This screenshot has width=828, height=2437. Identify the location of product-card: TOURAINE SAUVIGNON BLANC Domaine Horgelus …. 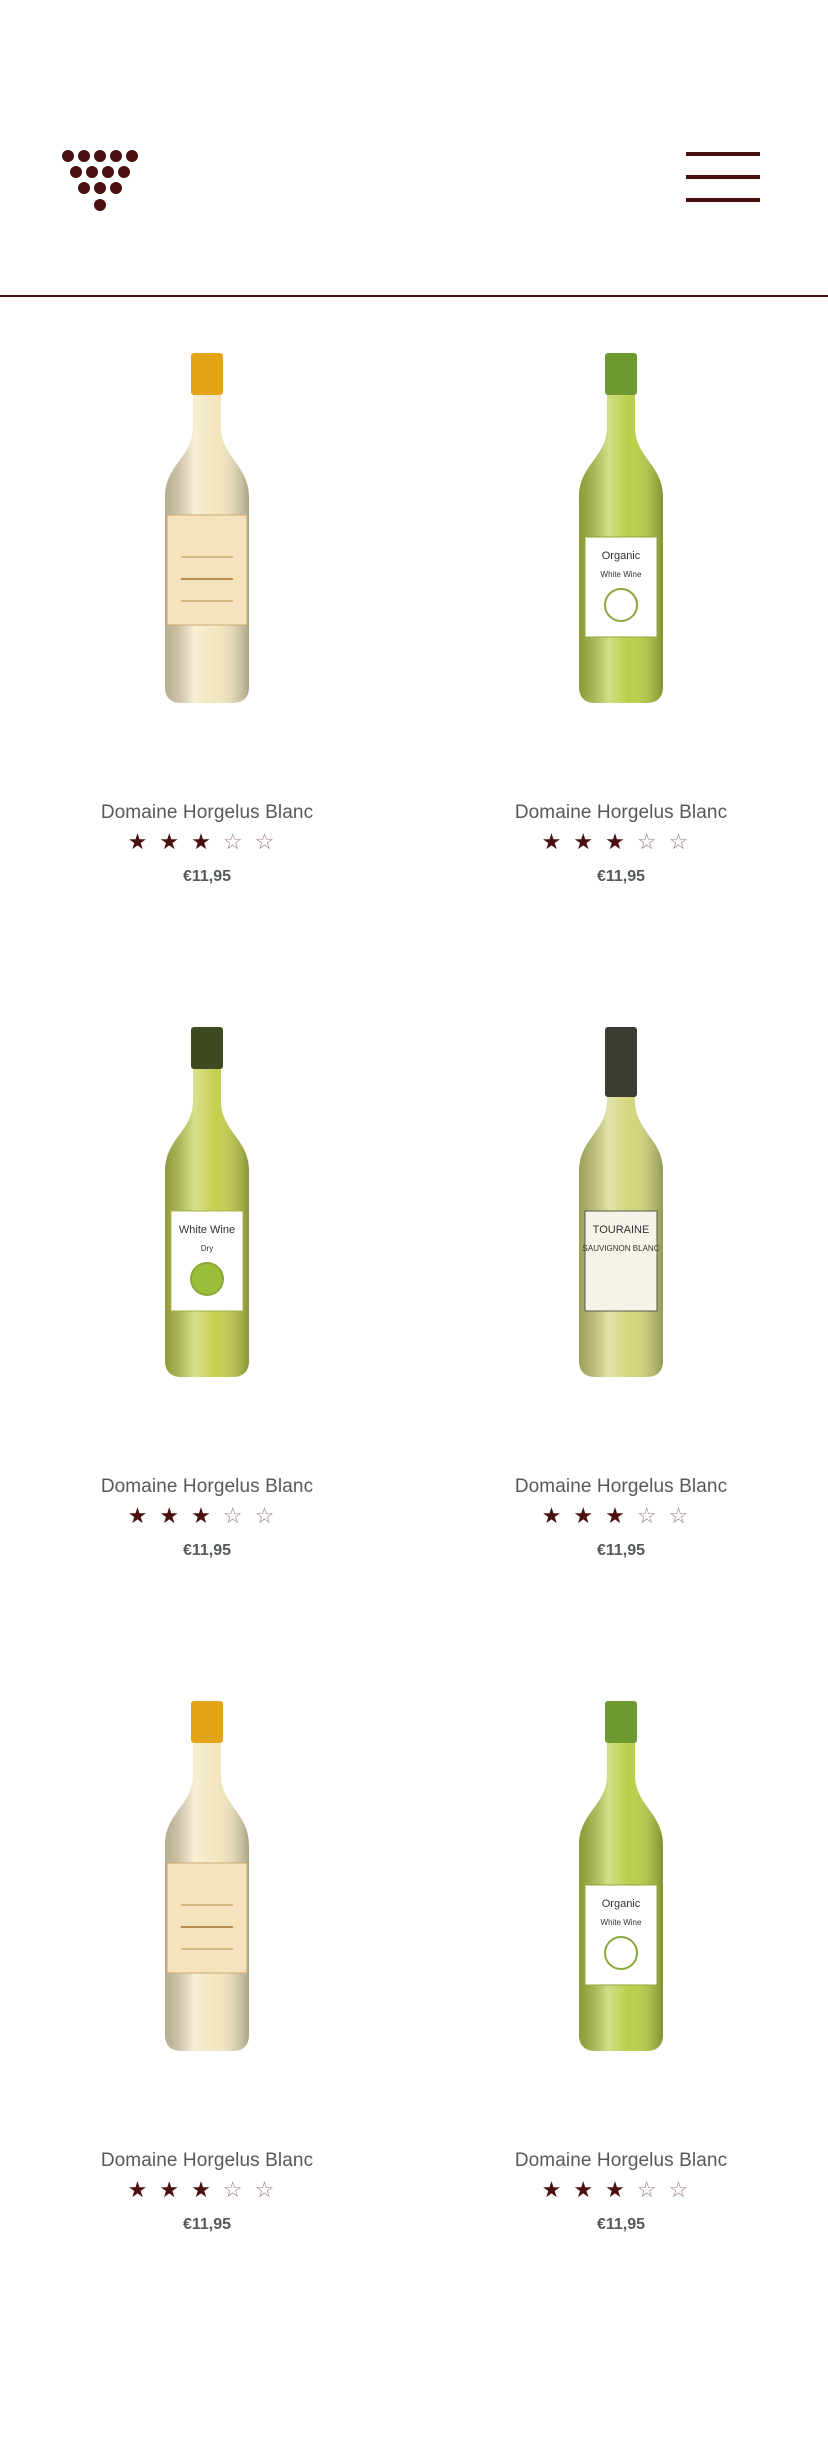
(621, 1351).